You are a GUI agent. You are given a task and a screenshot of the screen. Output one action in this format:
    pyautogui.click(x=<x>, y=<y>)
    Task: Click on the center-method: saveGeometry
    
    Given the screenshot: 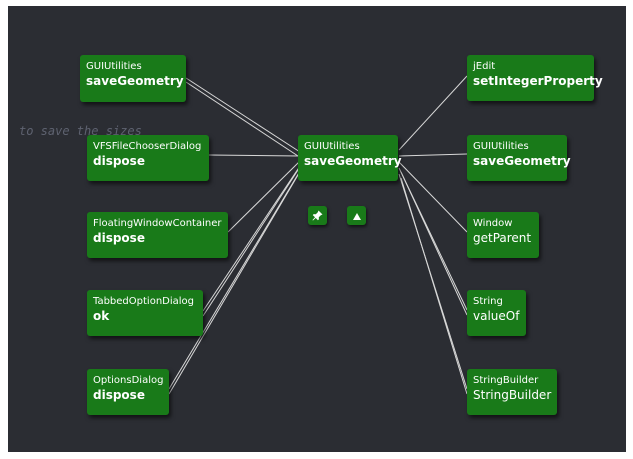 What is the action you would take?
    pyautogui.click(x=353, y=161)
    